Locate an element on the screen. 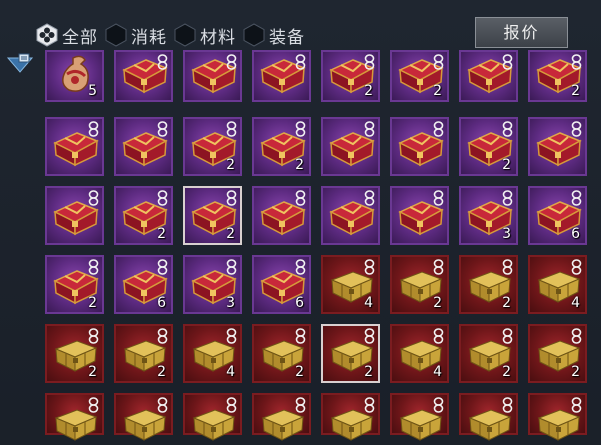  filter-equipment: 装备 is located at coordinates (274, 35).